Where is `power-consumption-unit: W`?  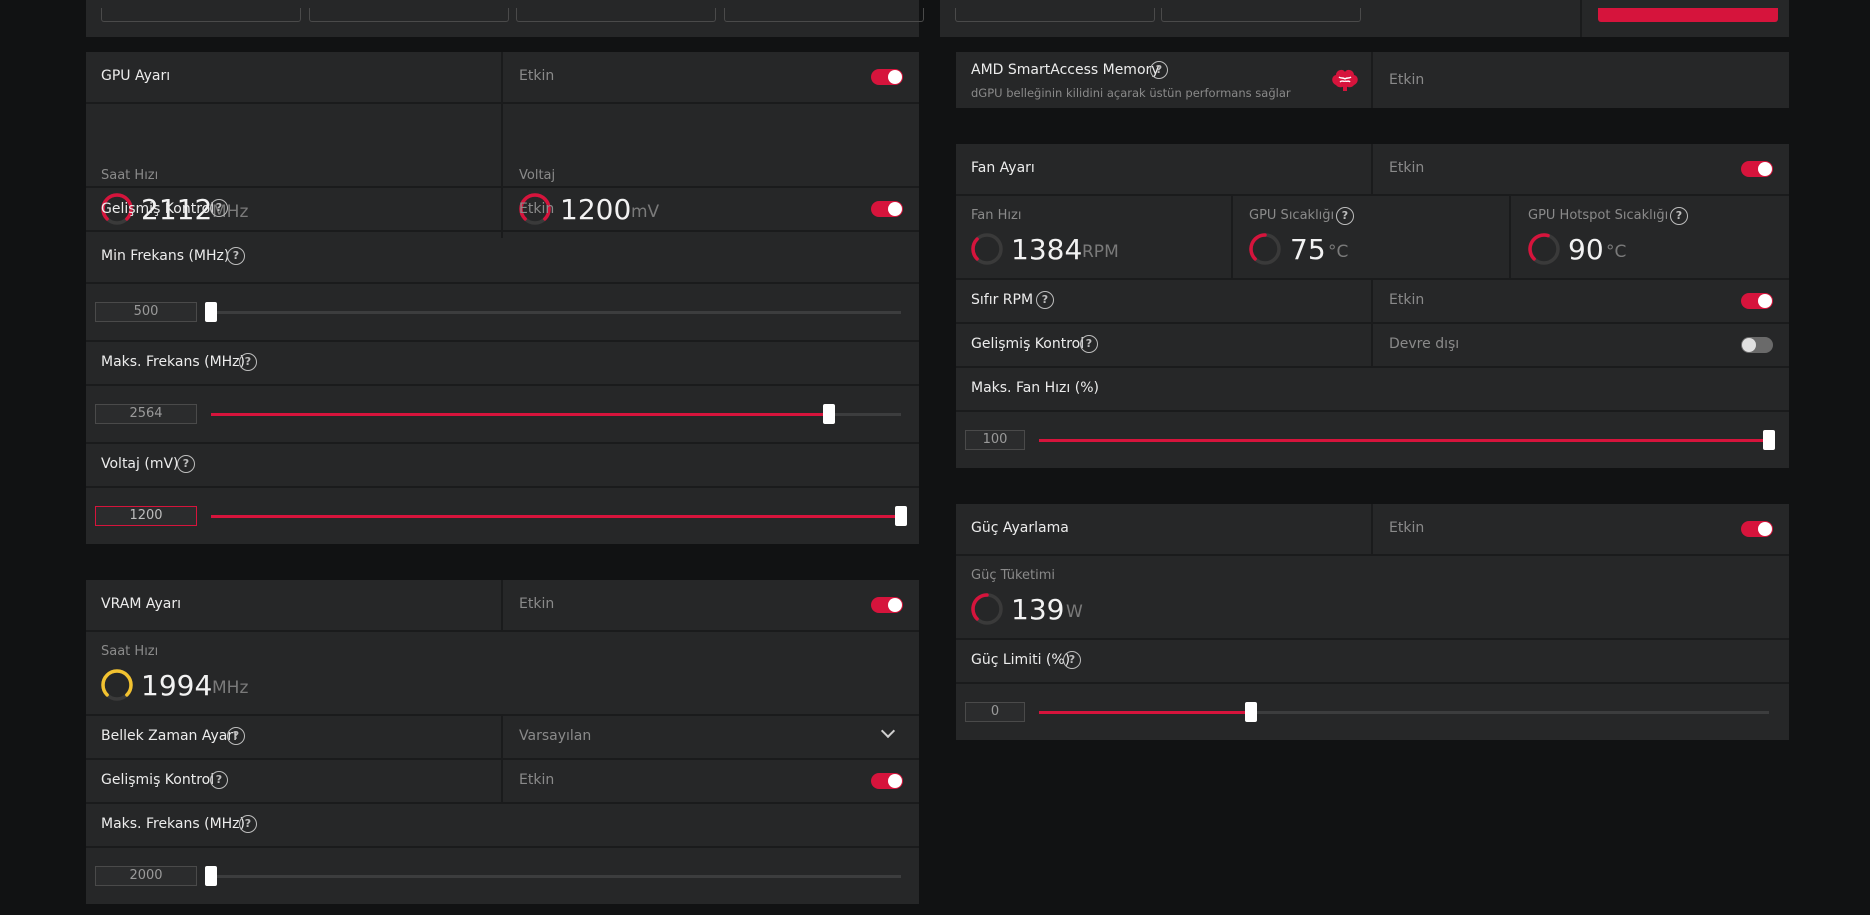 power-consumption-unit: W is located at coordinates (1074, 612).